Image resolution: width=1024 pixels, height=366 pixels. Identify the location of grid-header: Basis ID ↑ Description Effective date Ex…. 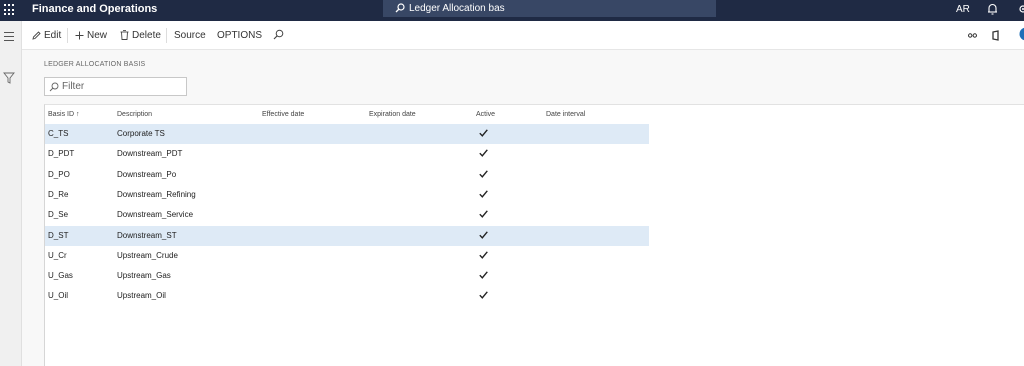
(534, 114).